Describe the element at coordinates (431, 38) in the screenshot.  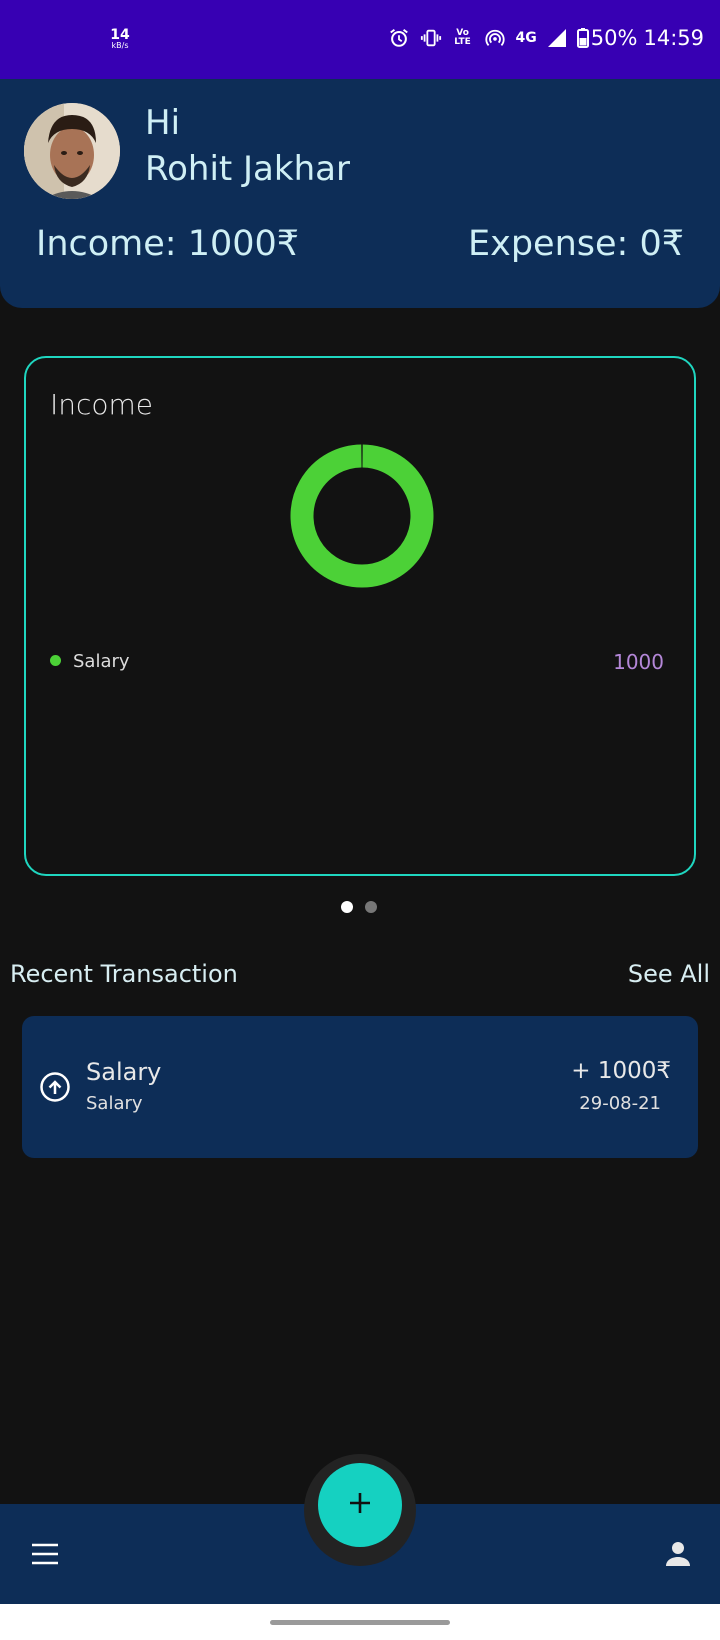
I see `vibrate-icon` at that location.